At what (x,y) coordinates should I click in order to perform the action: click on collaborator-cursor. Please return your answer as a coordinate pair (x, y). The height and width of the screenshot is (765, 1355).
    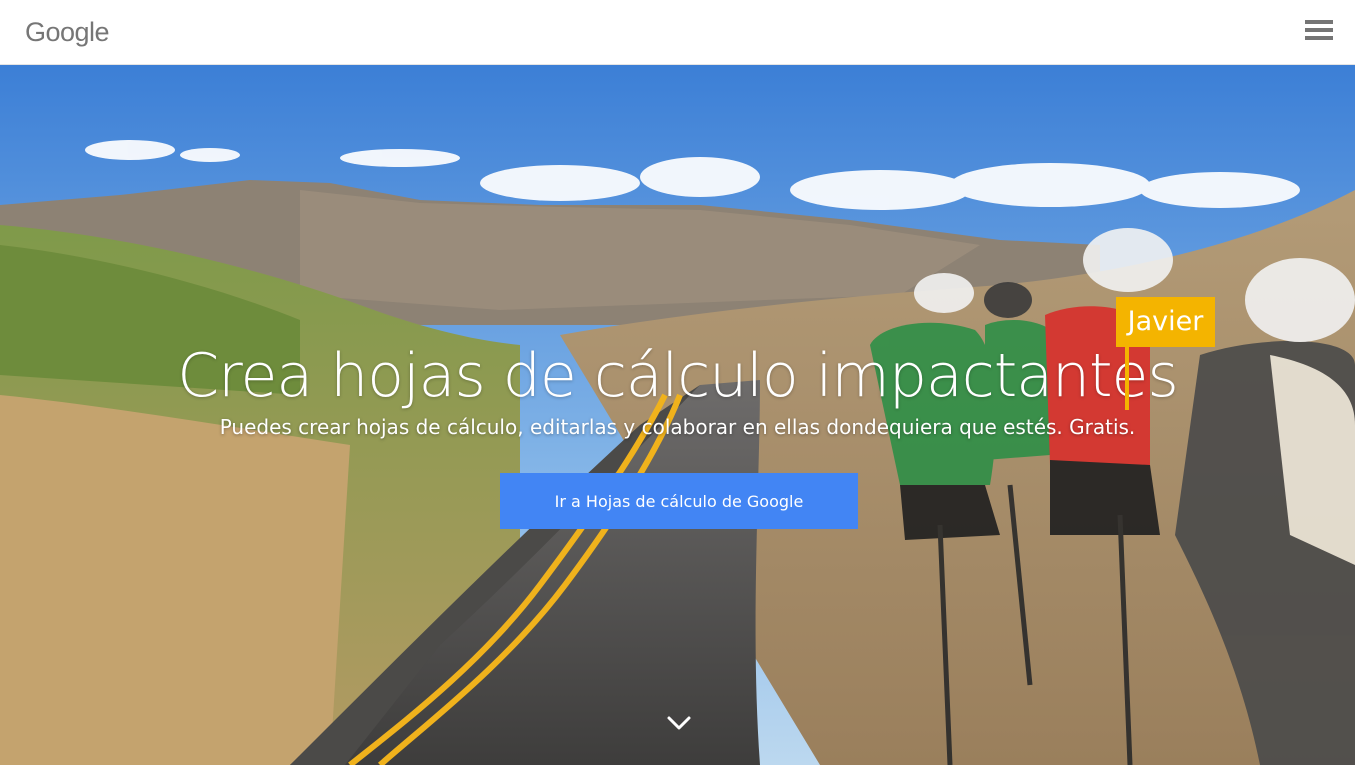
    Looking at the image, I should click on (1127, 377).